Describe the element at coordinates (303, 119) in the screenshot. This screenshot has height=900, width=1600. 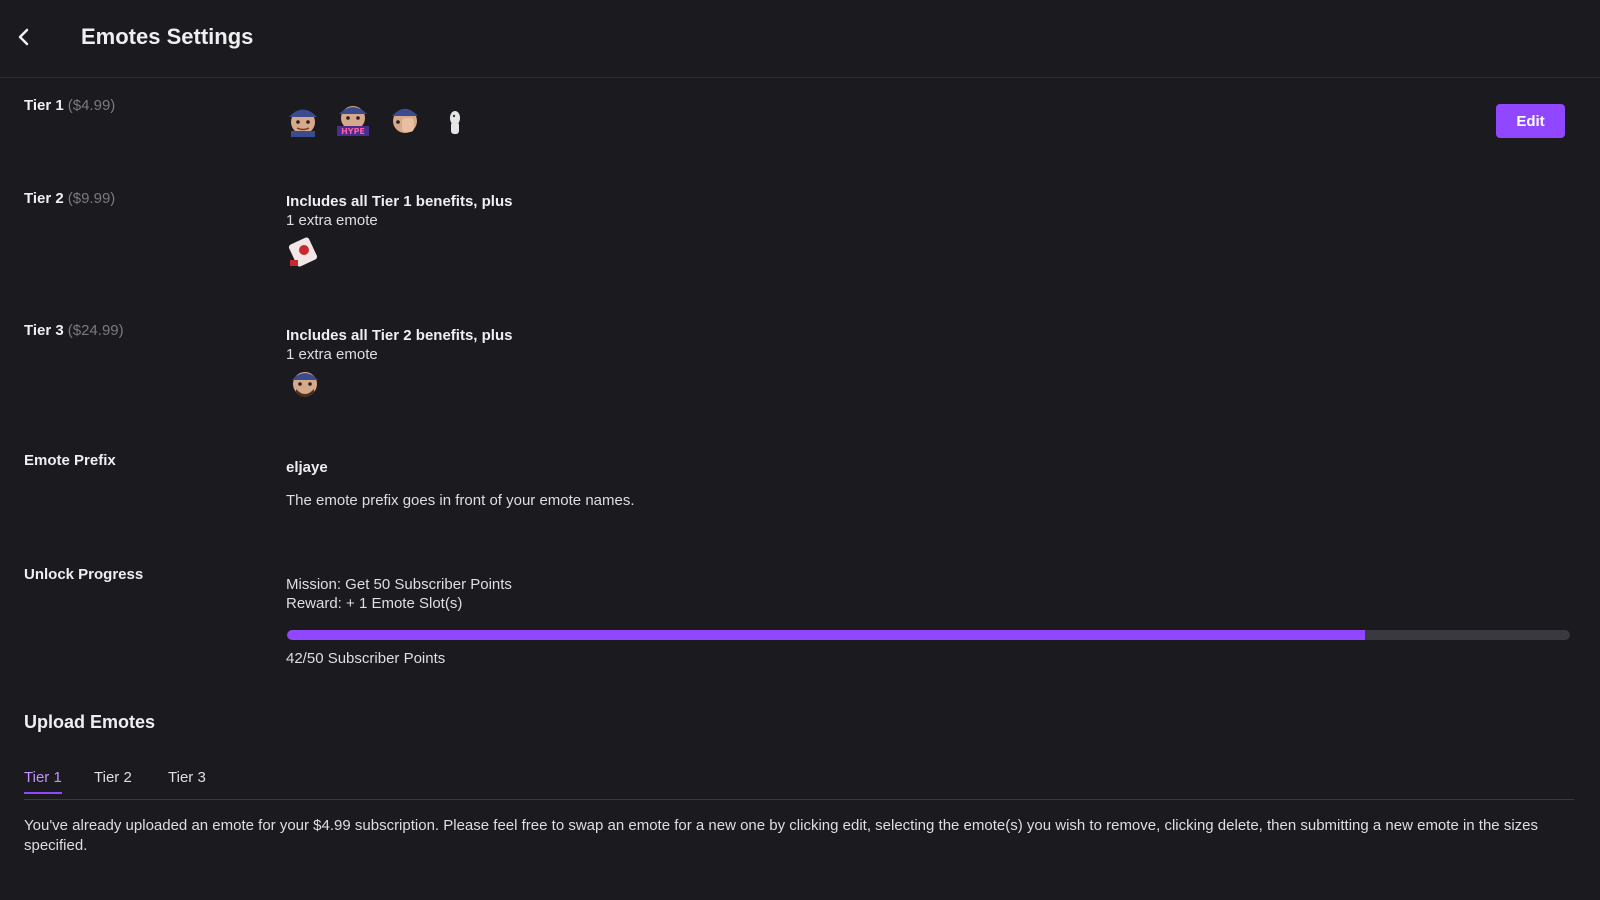
I see `emote-cap-guy` at that location.